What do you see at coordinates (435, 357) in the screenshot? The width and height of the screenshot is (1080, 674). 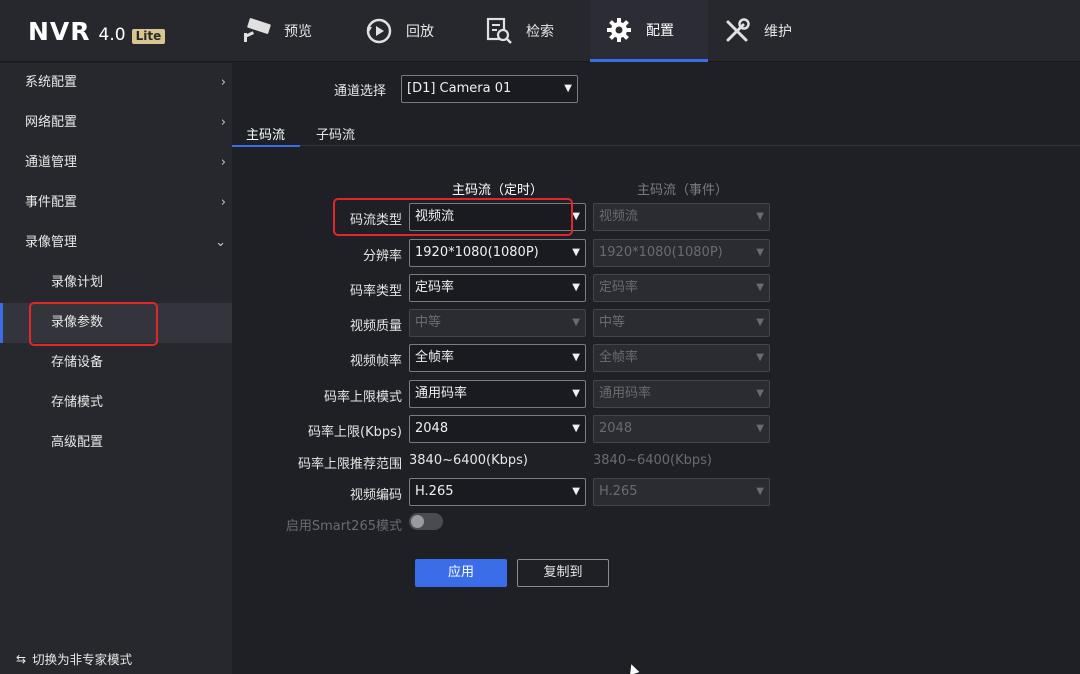 I see `select-value: 全帧率` at bounding box center [435, 357].